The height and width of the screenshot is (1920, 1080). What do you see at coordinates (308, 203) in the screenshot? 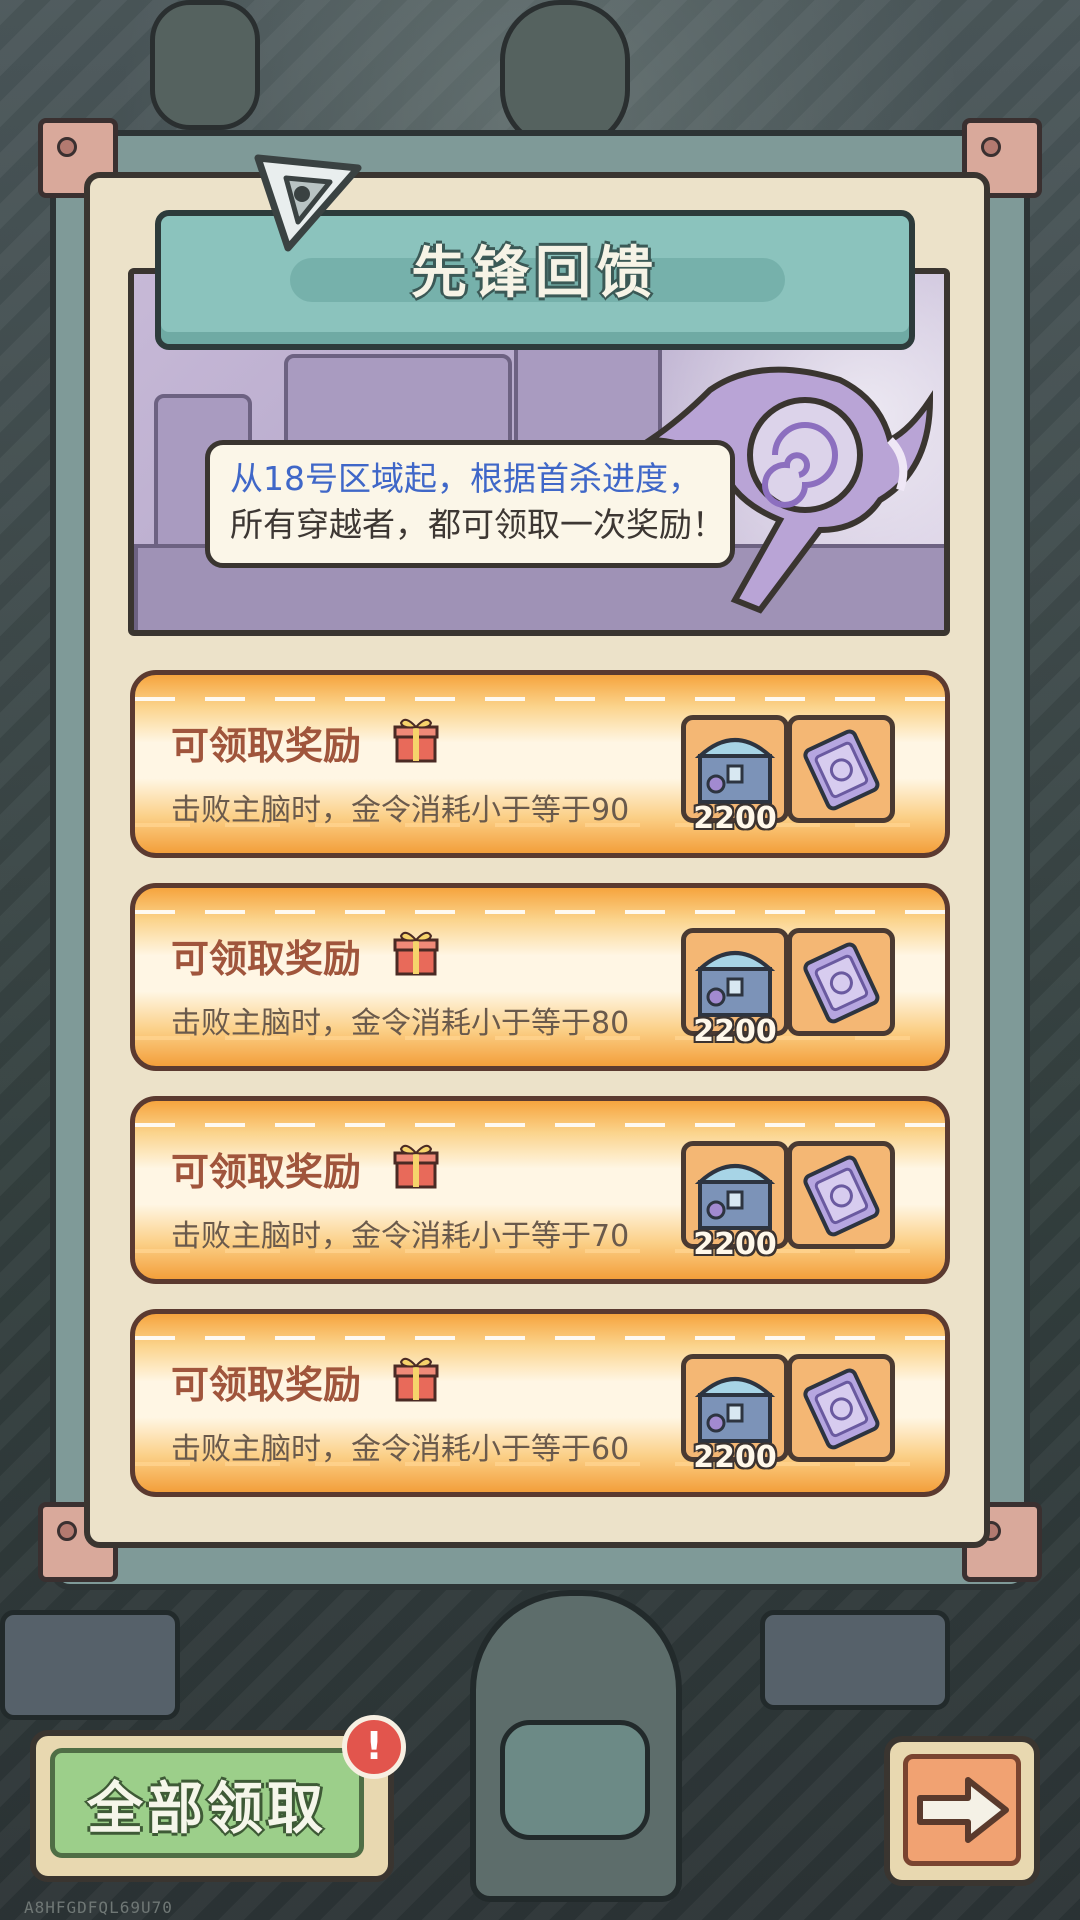
I see `triangle-emblem-icon` at bounding box center [308, 203].